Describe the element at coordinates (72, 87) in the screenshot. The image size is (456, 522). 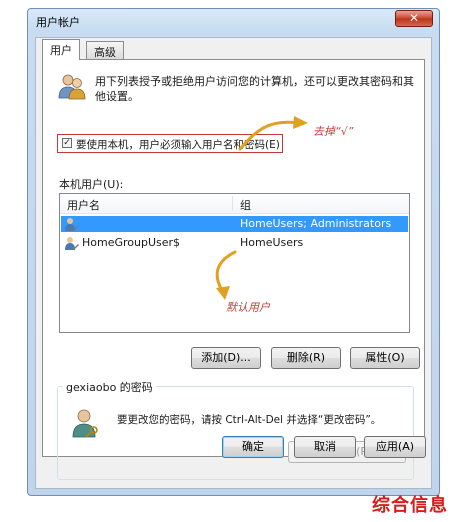
I see `users-icon` at that location.